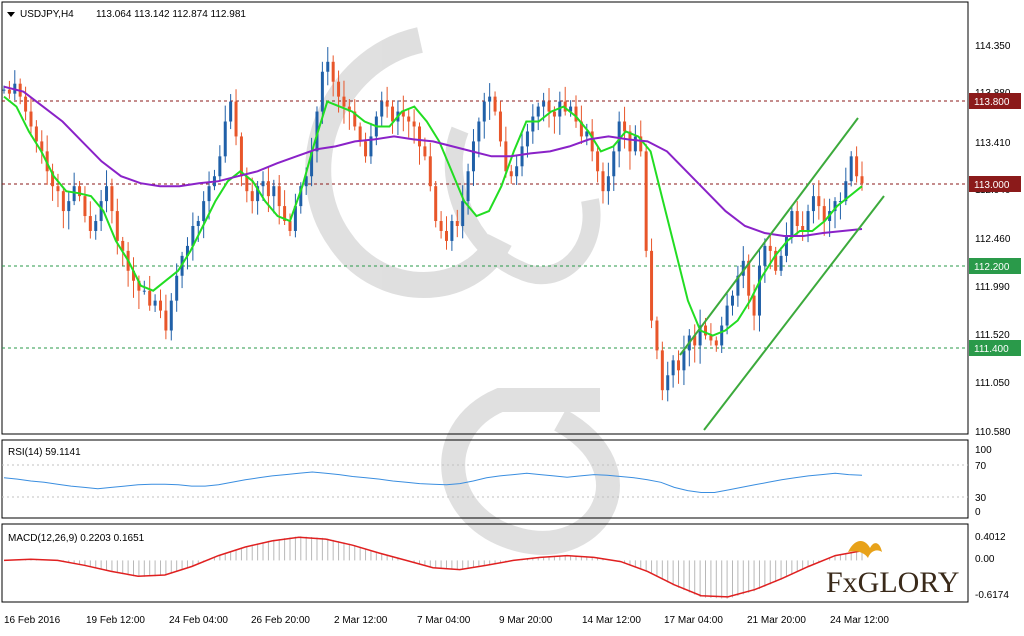 The width and height of the screenshot is (1024, 636). What do you see at coordinates (981, 498) in the screenshot?
I see `rsi-tick: 30` at bounding box center [981, 498].